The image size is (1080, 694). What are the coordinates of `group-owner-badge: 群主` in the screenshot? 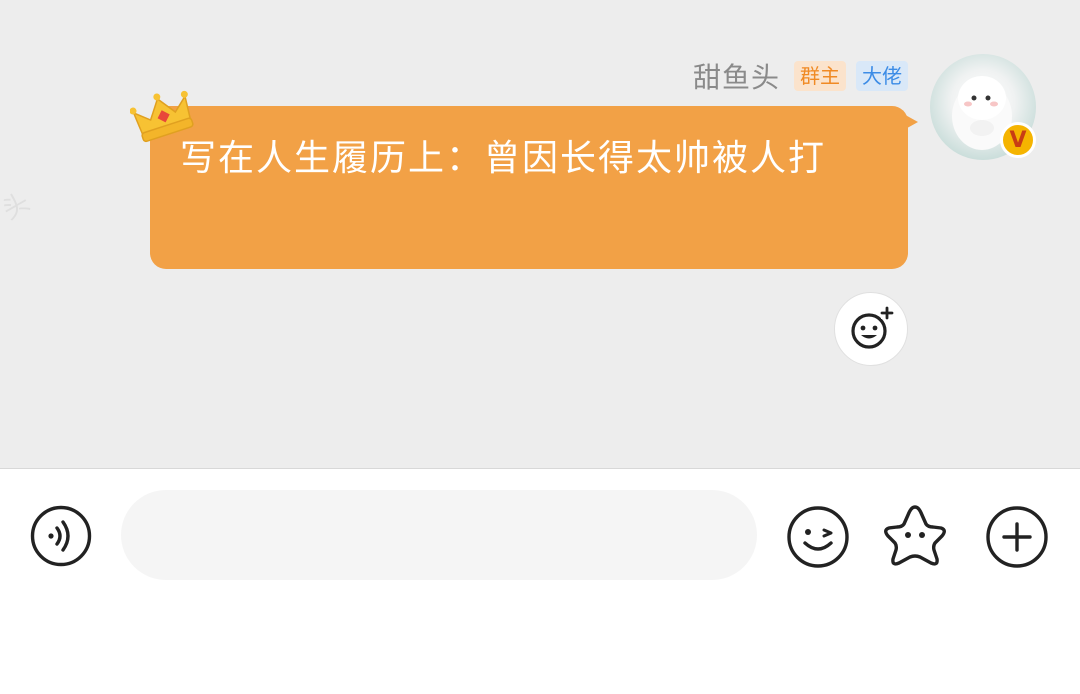 It's located at (820, 76).